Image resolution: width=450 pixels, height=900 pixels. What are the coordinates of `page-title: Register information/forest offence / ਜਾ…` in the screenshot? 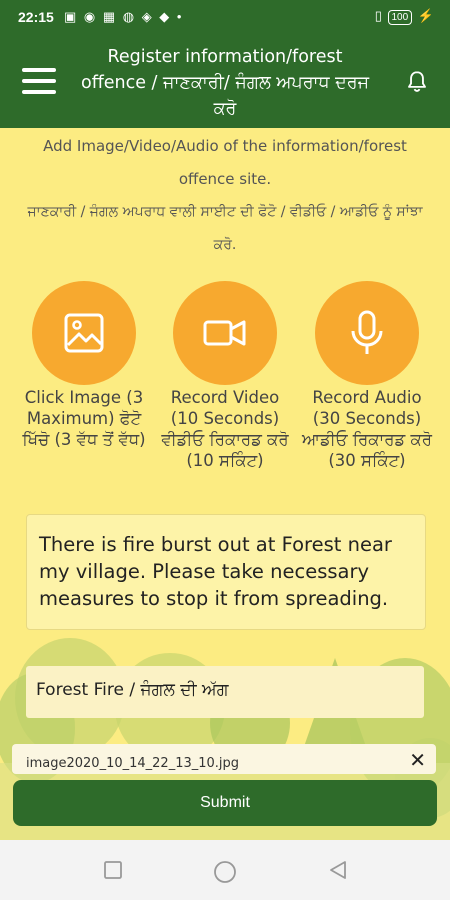 It's located at (224, 83).